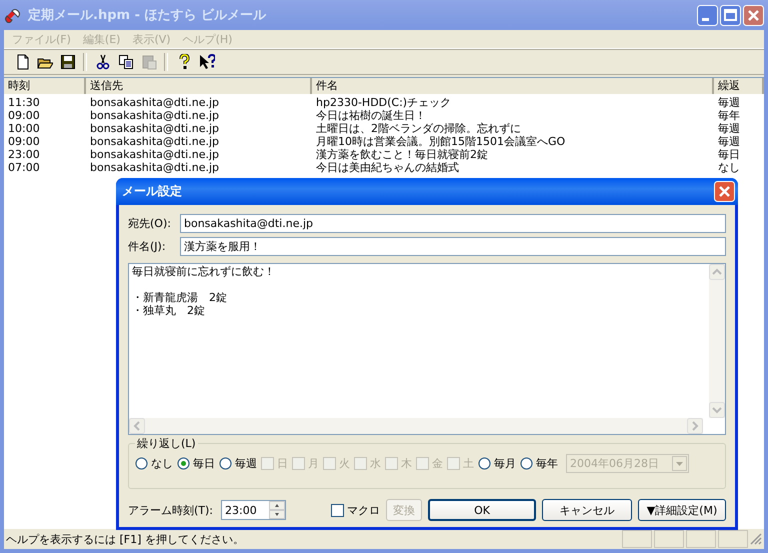 The width and height of the screenshot is (768, 553). Describe the element at coordinates (147, 246) in the screenshot. I see `field-label: 件名(J):` at that location.